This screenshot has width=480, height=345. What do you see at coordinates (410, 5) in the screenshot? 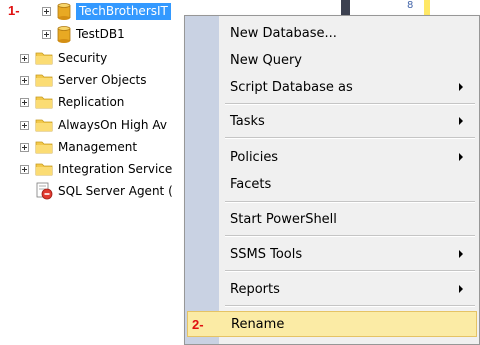
I see `background-digit: 8` at bounding box center [410, 5].